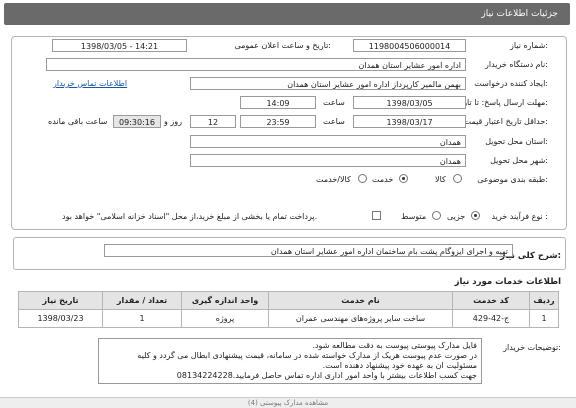  I want to click on category-radio-goods, so click(457, 178).